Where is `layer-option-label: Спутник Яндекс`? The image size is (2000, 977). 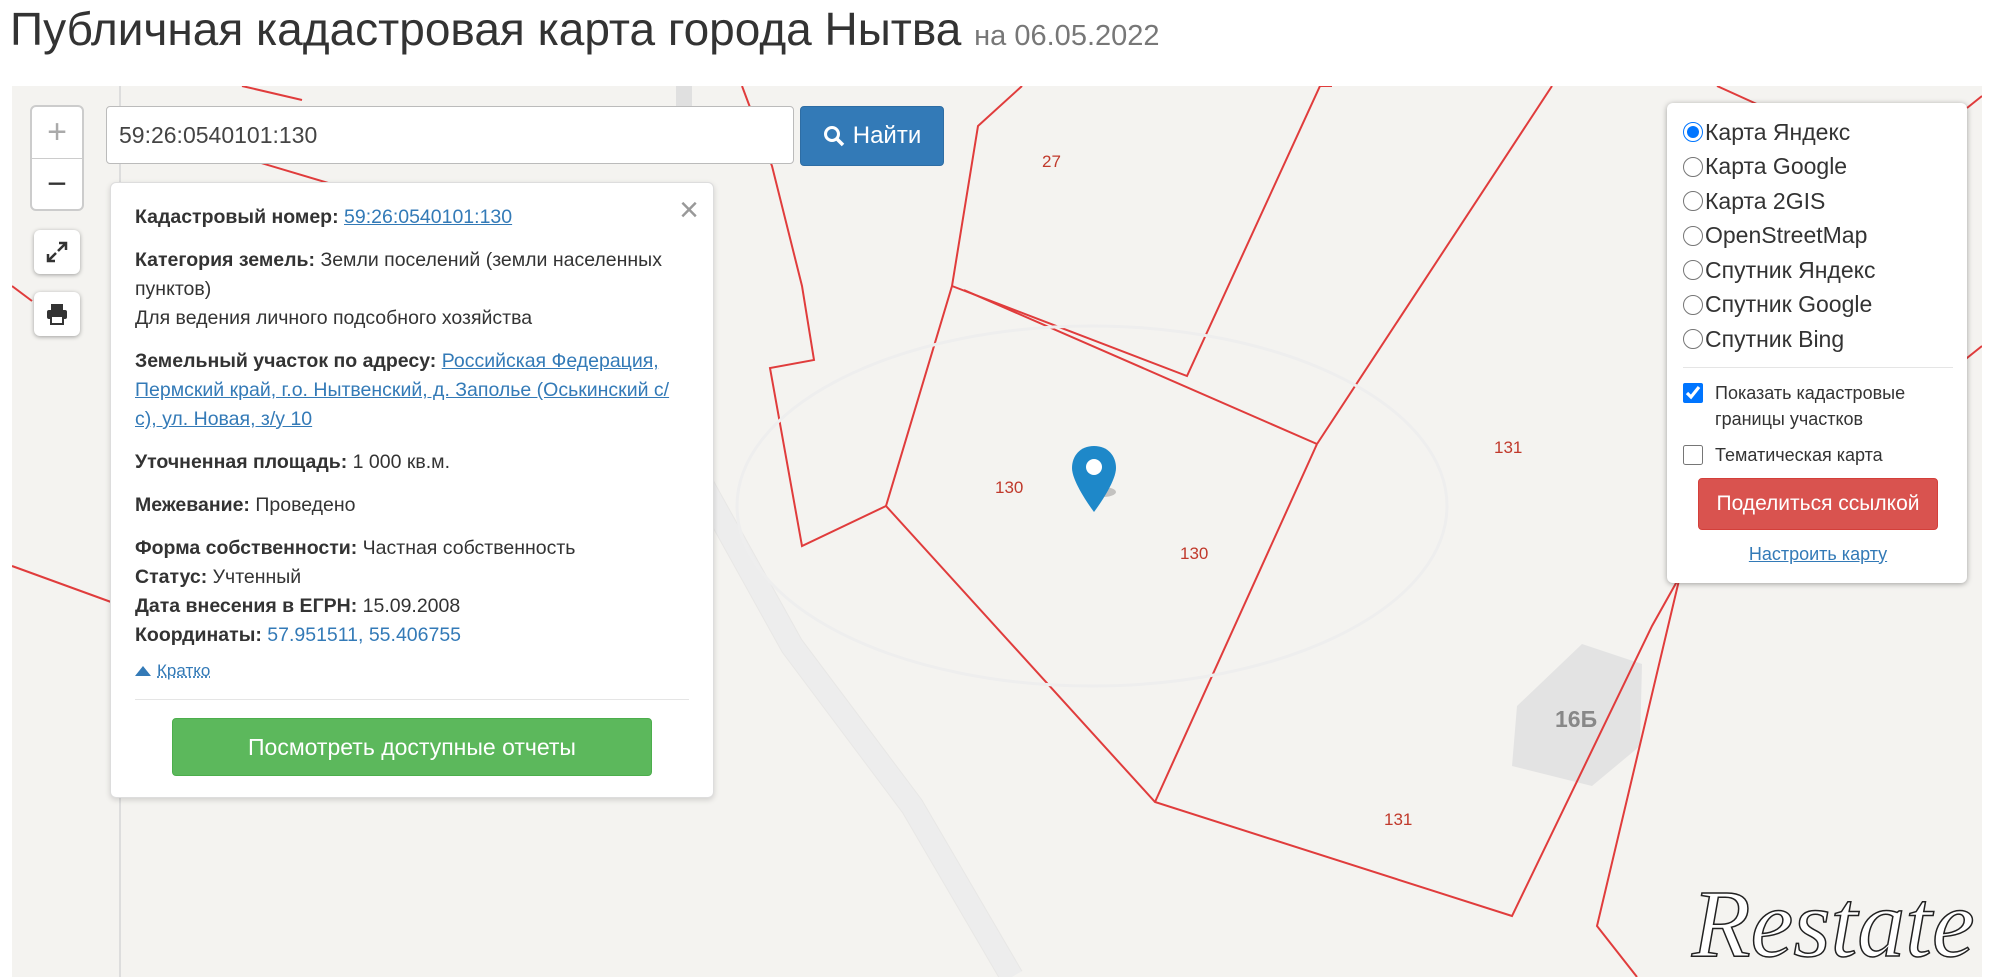
layer-option-label: Спутник Яндекс is located at coordinates (1790, 269).